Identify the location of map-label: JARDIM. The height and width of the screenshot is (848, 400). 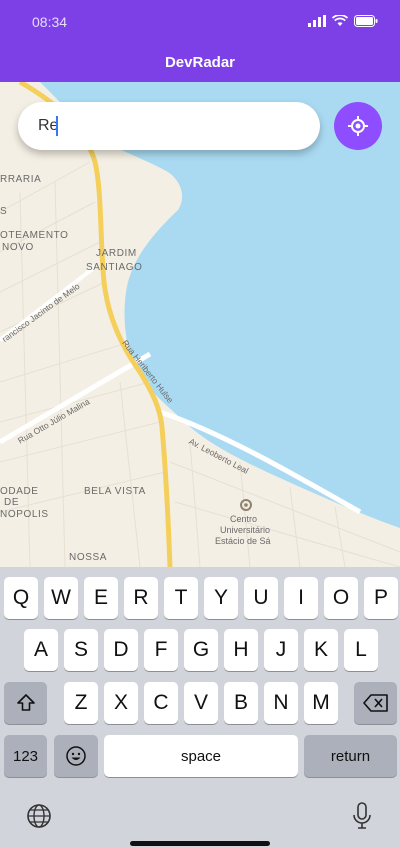
(116, 253).